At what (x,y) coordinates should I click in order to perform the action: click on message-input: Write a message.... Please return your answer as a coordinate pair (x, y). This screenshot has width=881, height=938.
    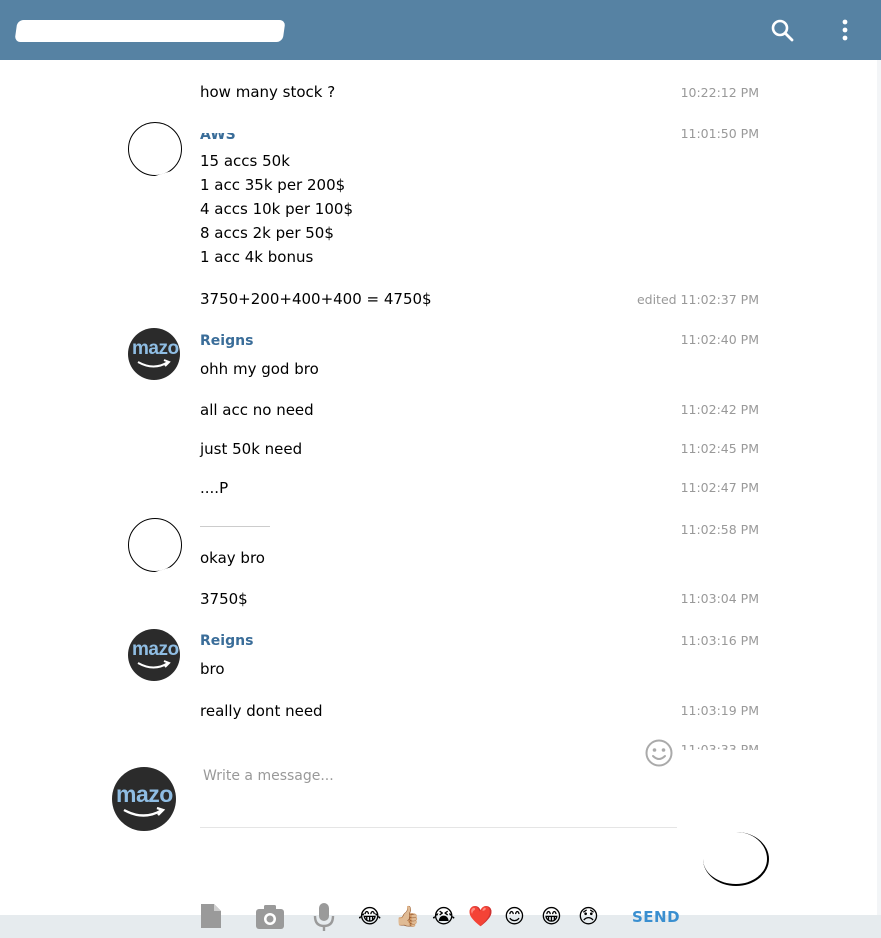
    Looking at the image, I should click on (268, 776).